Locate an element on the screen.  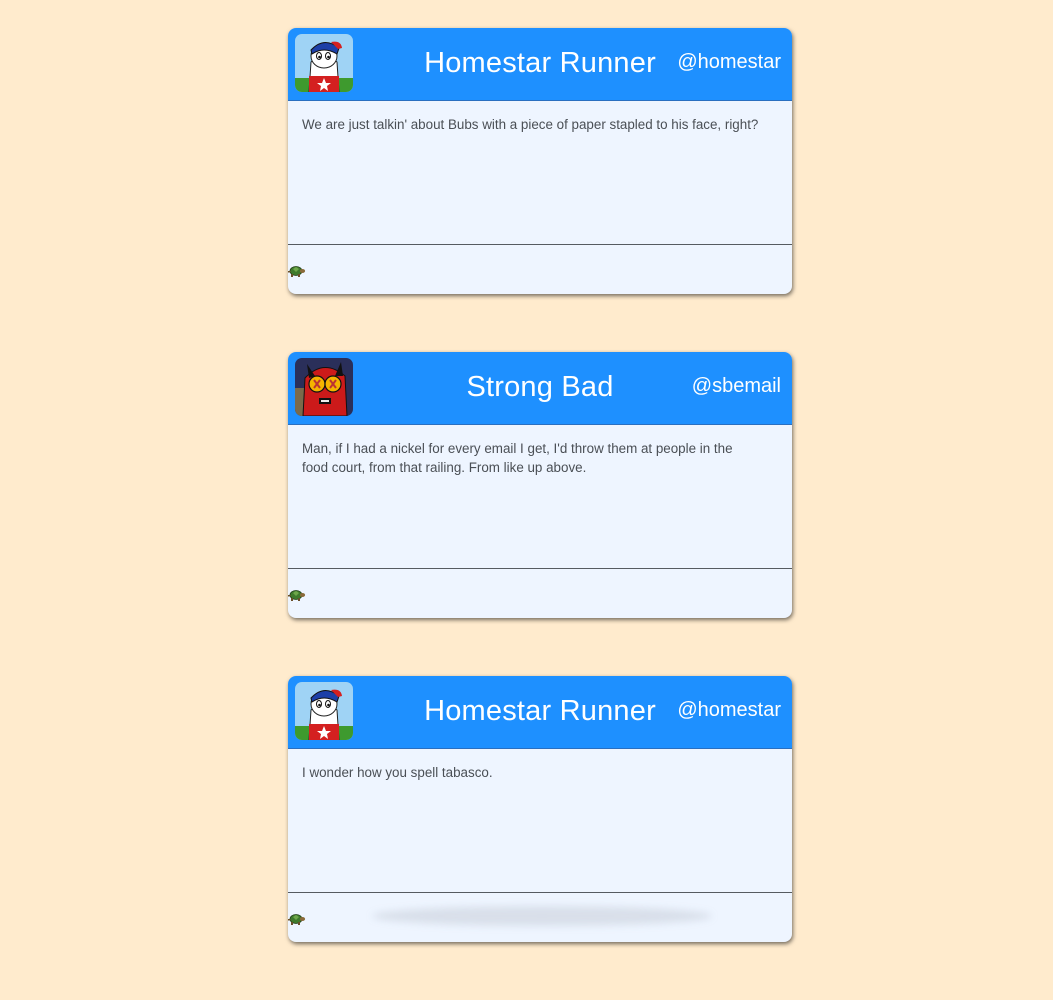
author-handle: @sbemail is located at coordinates (736, 386).